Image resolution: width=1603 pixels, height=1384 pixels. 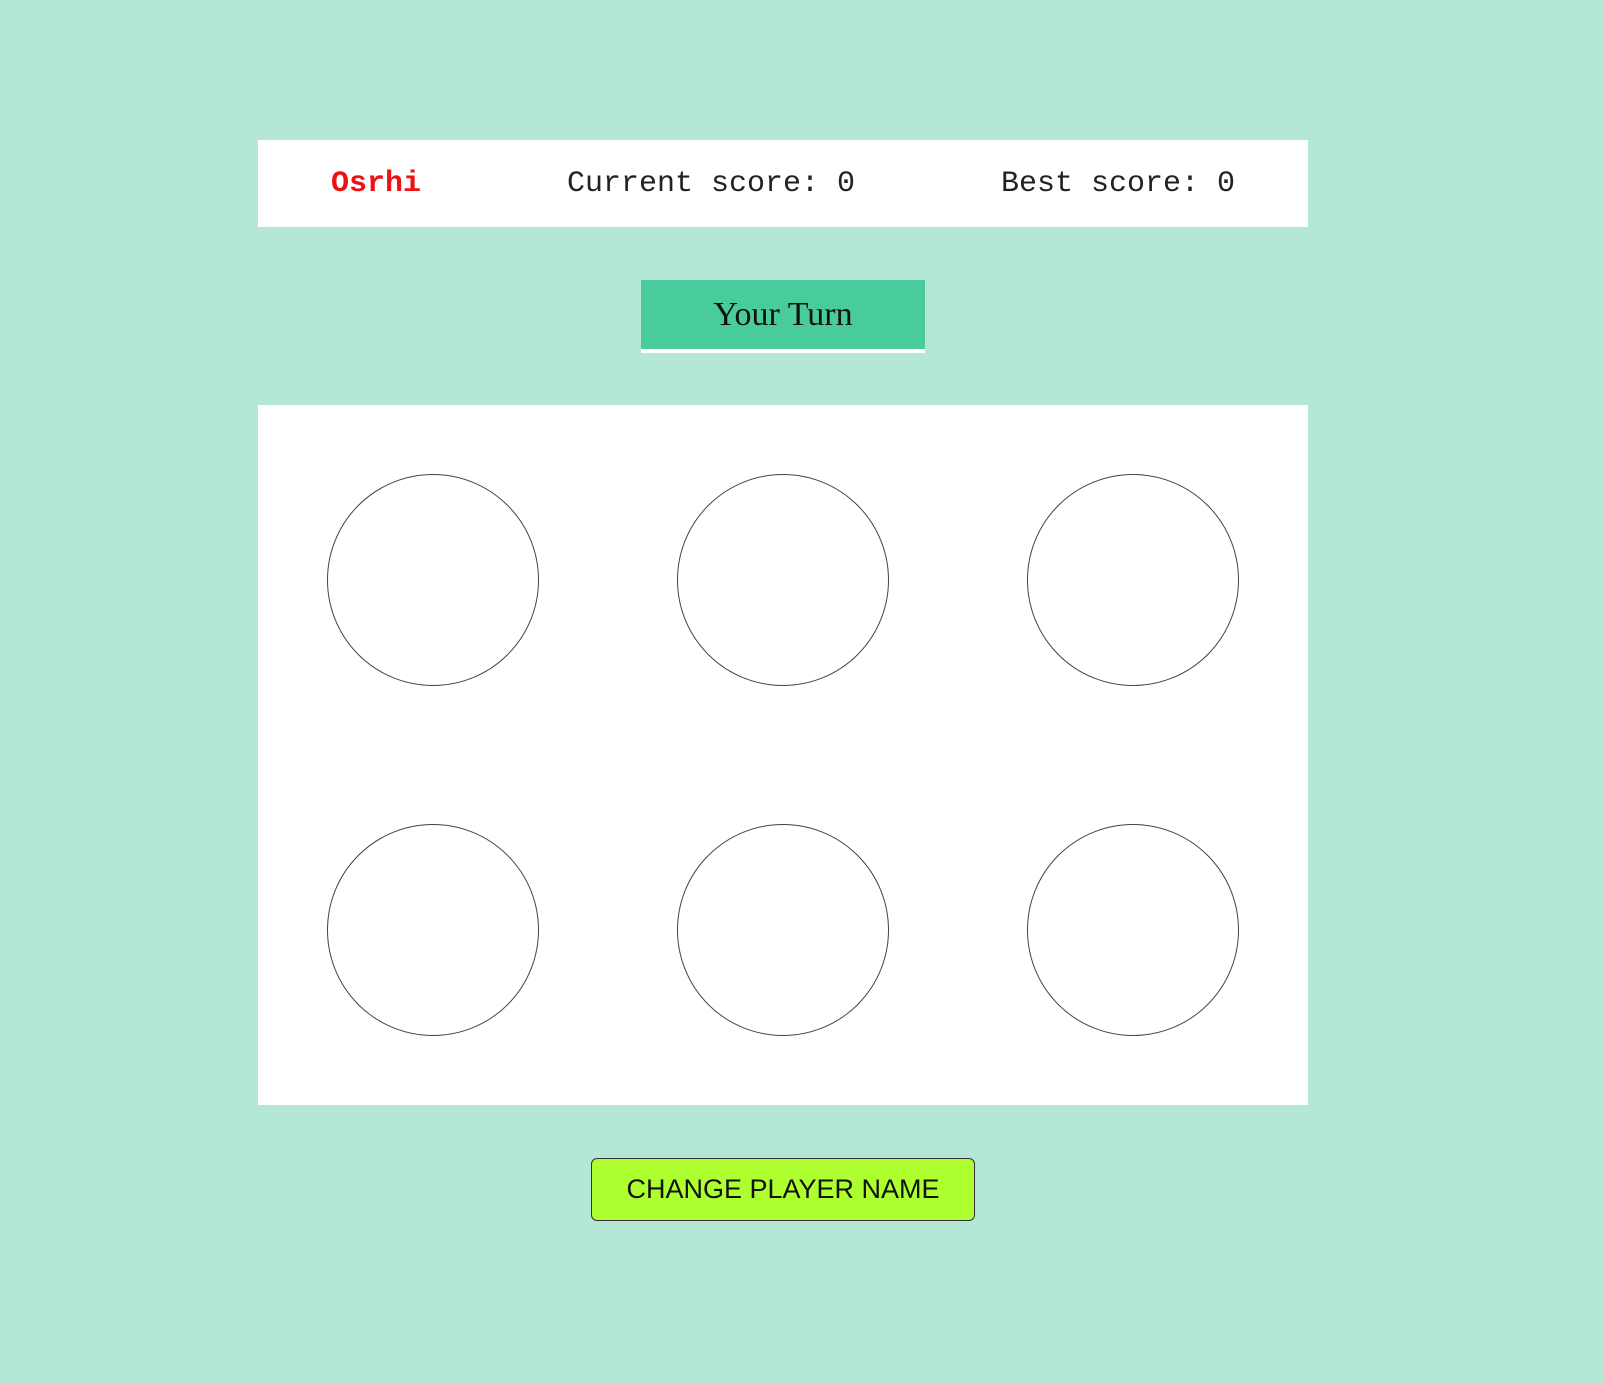 I want to click on change-player-name-button: CHANGE PLAYER NAME, so click(x=783, y=1189).